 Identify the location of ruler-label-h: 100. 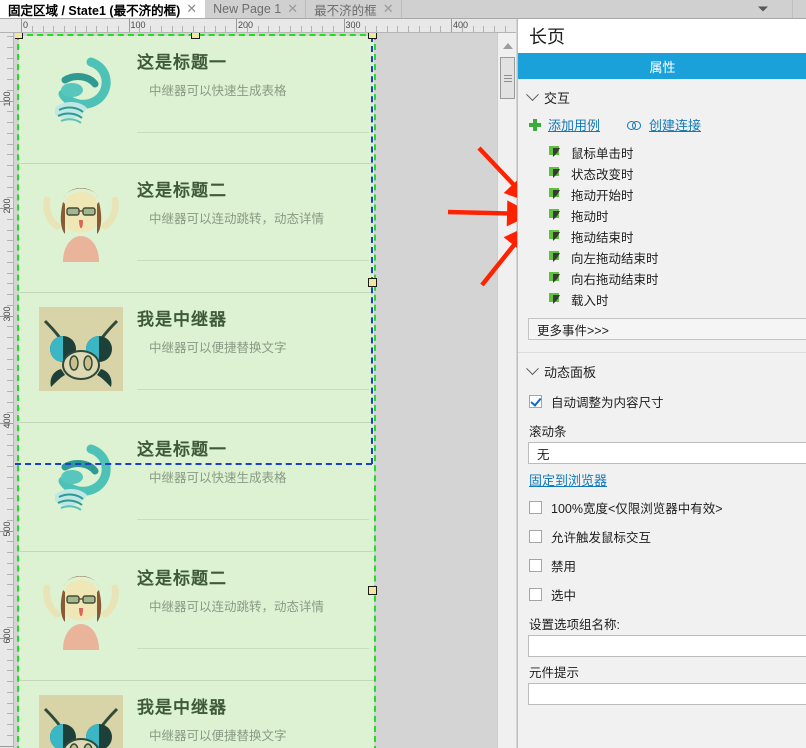
(138, 25).